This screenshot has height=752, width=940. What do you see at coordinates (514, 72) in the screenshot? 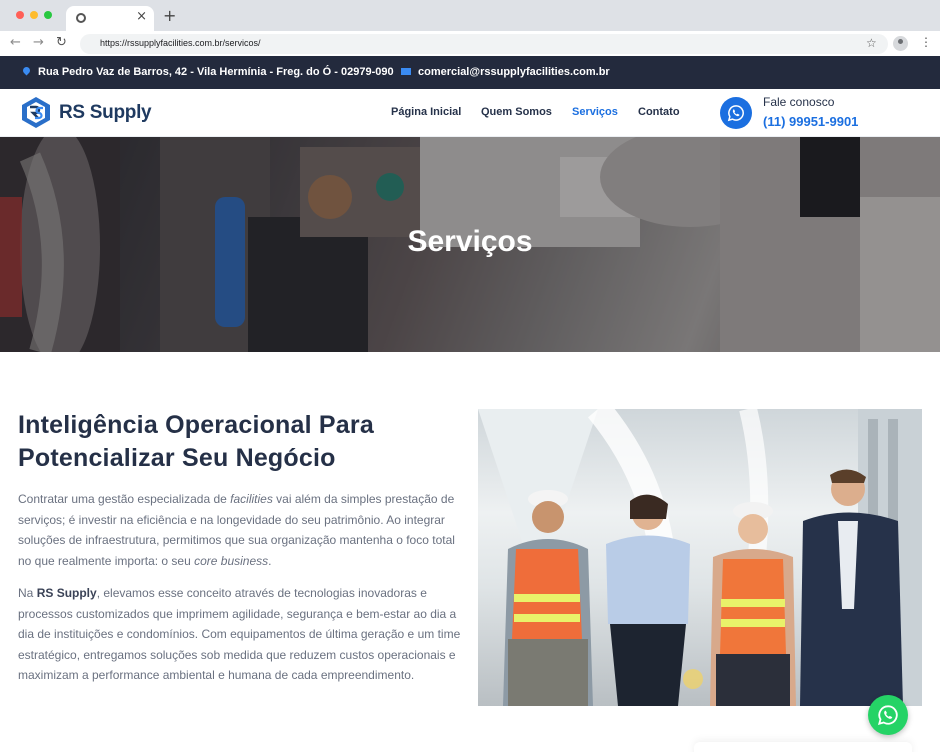
I see `email-link: comercial@rssupplyfacilities.com.br` at bounding box center [514, 72].